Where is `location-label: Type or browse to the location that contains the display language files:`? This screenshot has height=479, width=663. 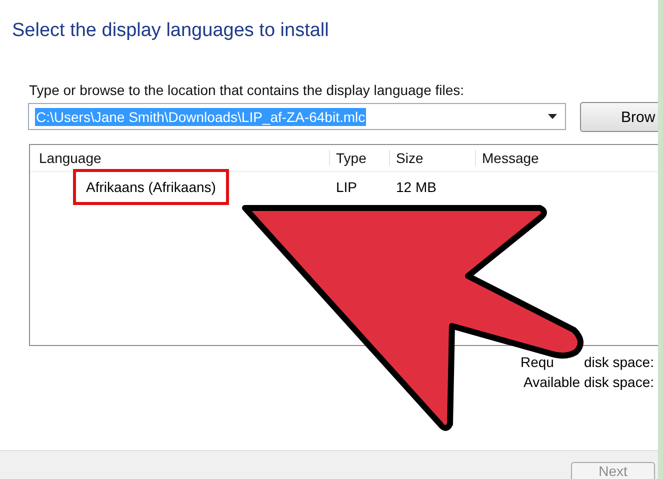 location-label: Type or browse to the location that contains the display language files: is located at coordinates (247, 90).